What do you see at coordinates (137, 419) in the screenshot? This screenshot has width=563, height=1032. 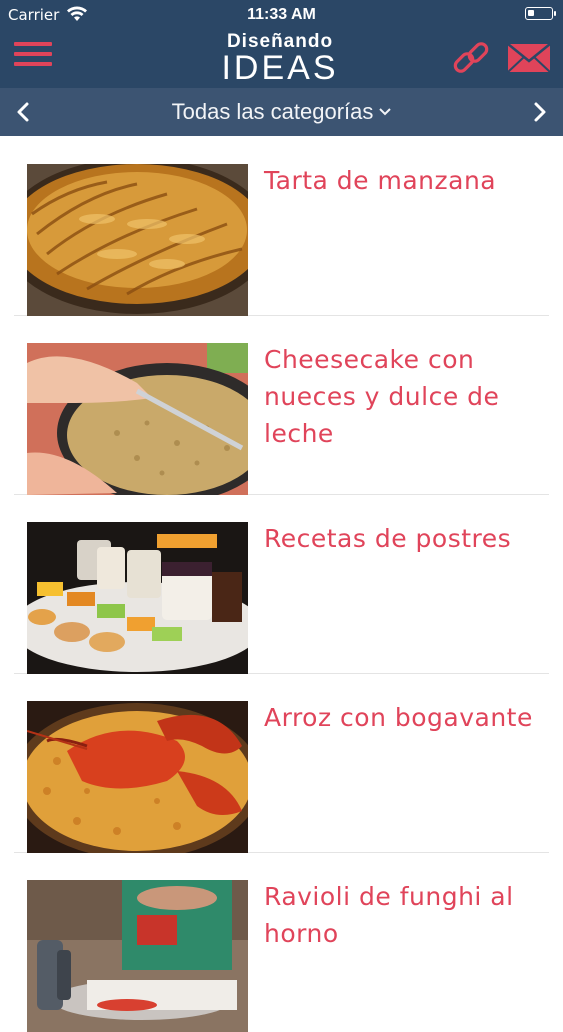 I see `recipe-thumbnail-cheesecake` at bounding box center [137, 419].